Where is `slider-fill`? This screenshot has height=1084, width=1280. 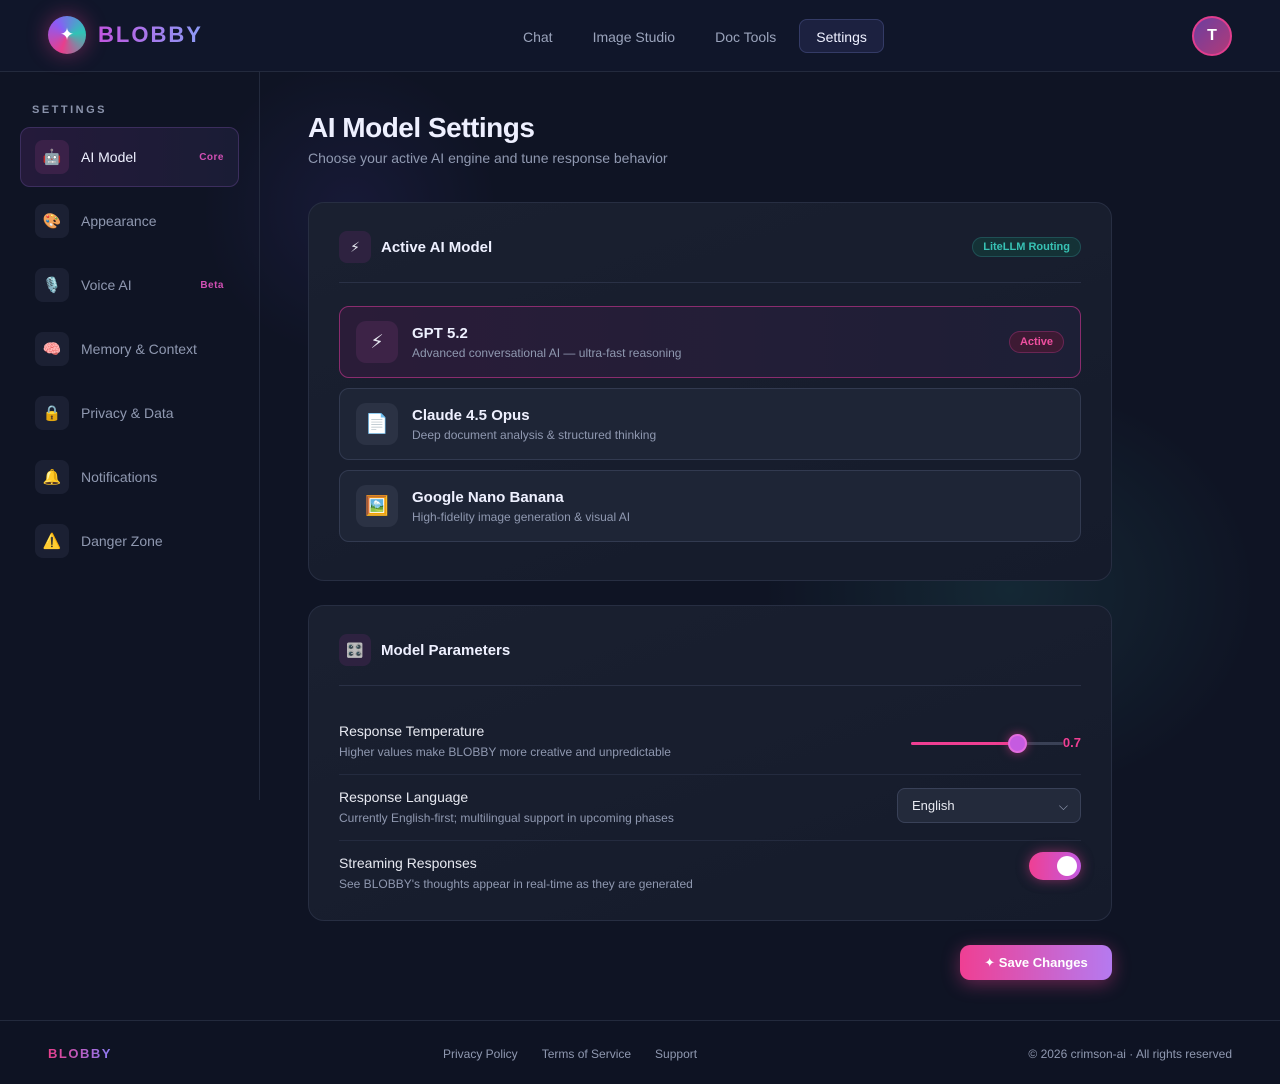 slider-fill is located at coordinates (964, 743).